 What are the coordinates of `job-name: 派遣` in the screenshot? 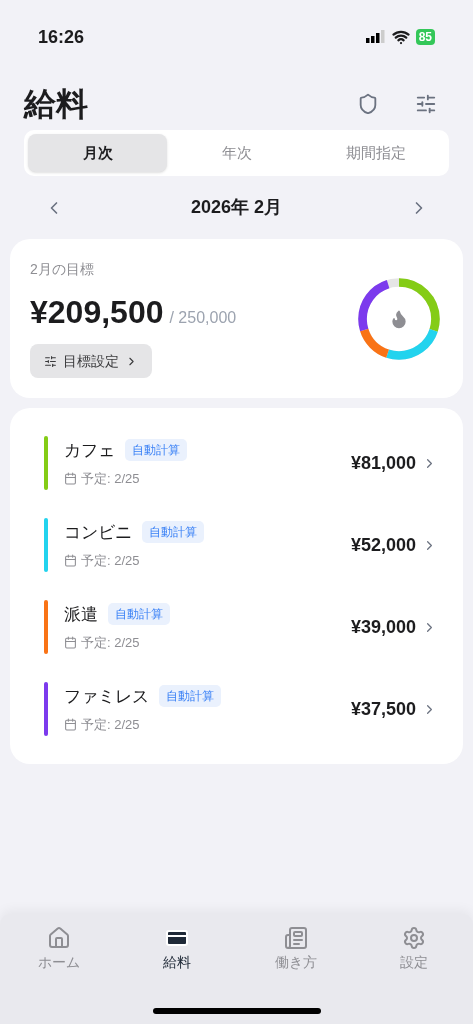 It's located at (81, 614).